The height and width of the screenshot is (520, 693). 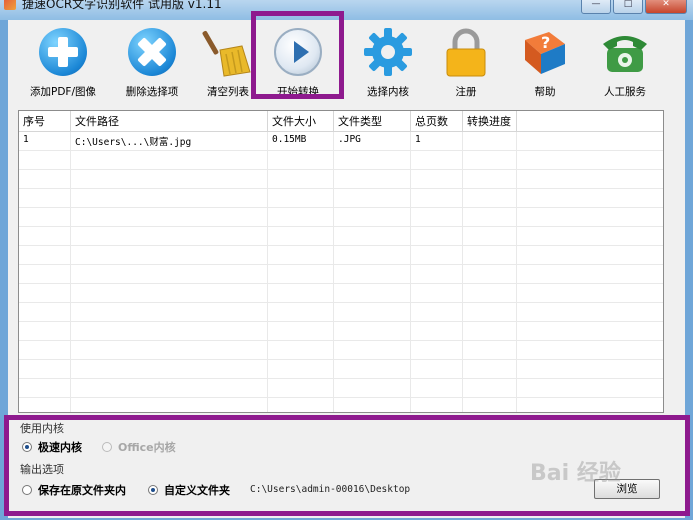 I want to click on register-button: 注册, so click(x=466, y=65).